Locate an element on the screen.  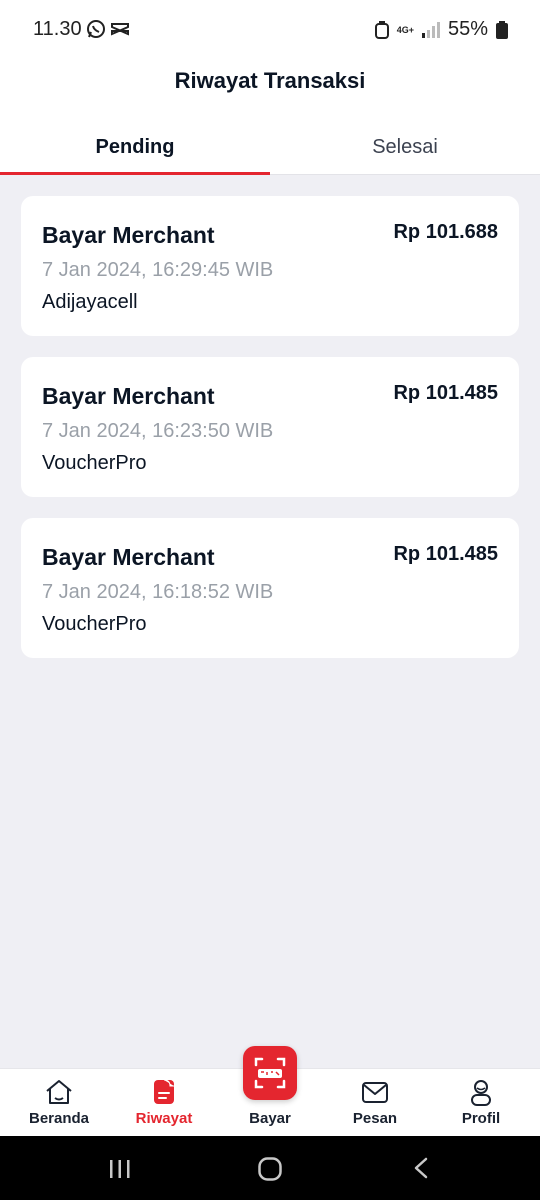
nav-pesan: Pesan is located at coordinates (375, 1103).